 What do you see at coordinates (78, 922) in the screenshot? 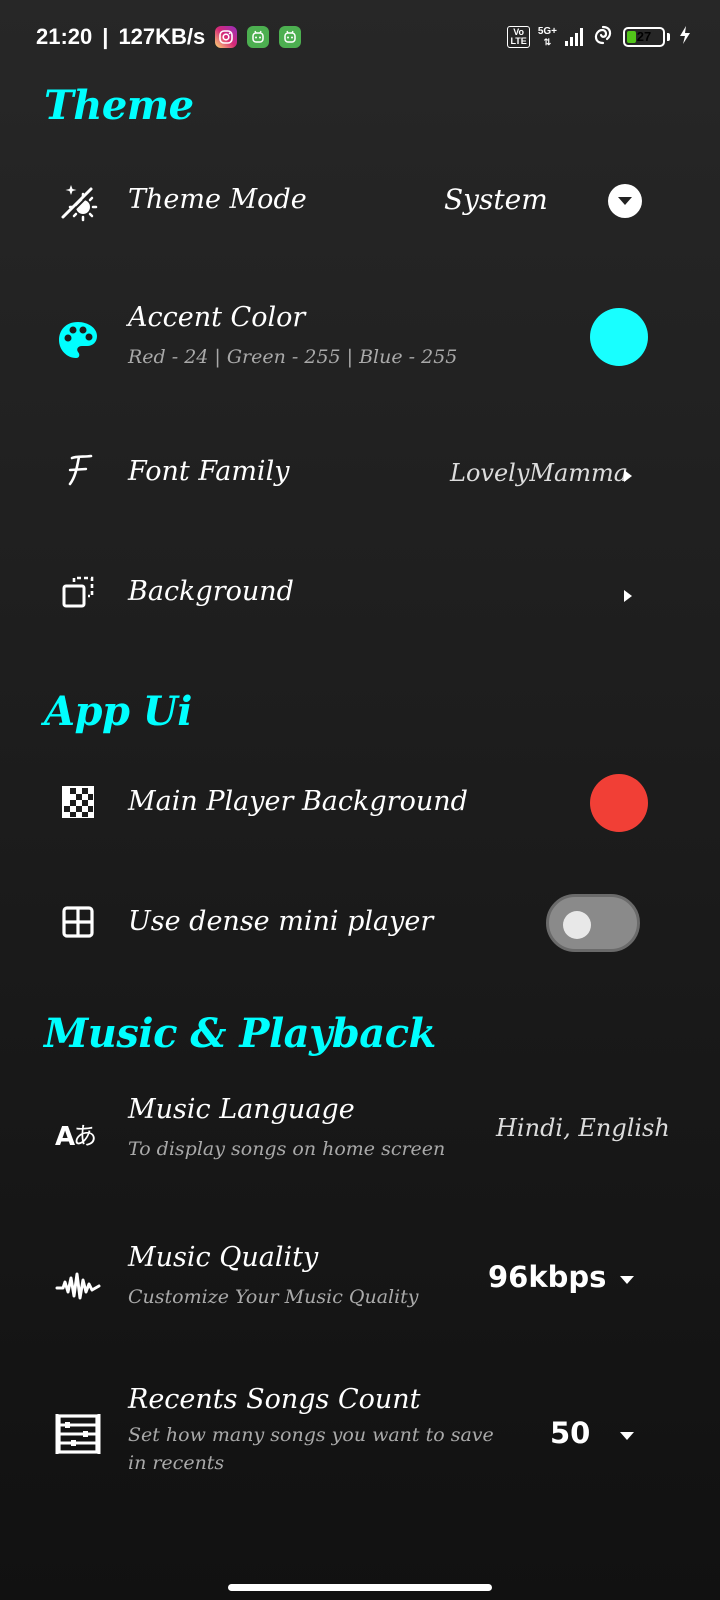
I see `grid-icon` at bounding box center [78, 922].